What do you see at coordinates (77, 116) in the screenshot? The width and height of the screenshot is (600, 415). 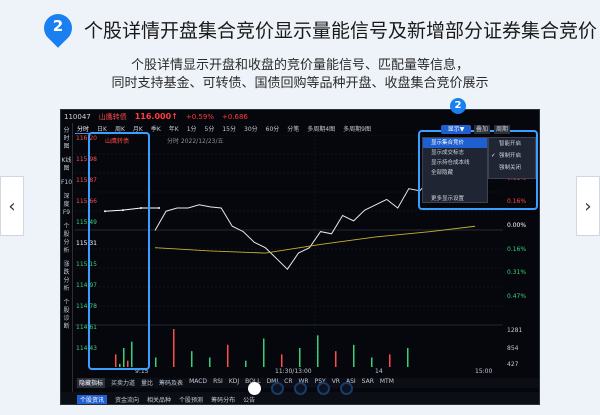 I see `security-code: 110047` at bounding box center [77, 116].